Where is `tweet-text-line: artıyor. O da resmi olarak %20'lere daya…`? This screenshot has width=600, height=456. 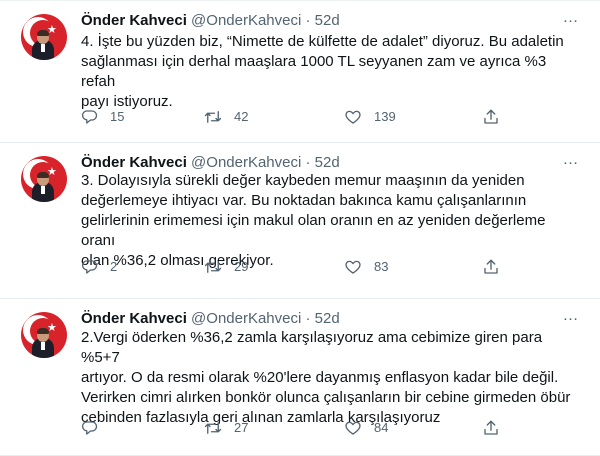 tweet-text-line: artıyor. O da resmi olarak %20'lere daya… is located at coordinates (320, 377).